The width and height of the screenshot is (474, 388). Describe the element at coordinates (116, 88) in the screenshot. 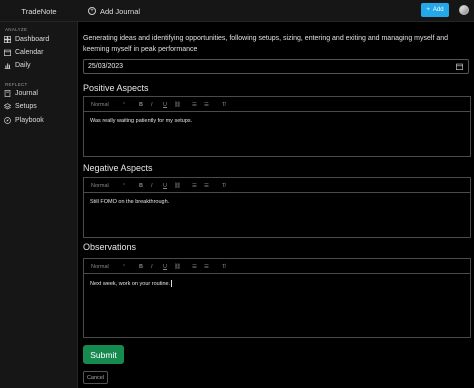

I see `positive-aspects-title: Positive Aspects` at that location.